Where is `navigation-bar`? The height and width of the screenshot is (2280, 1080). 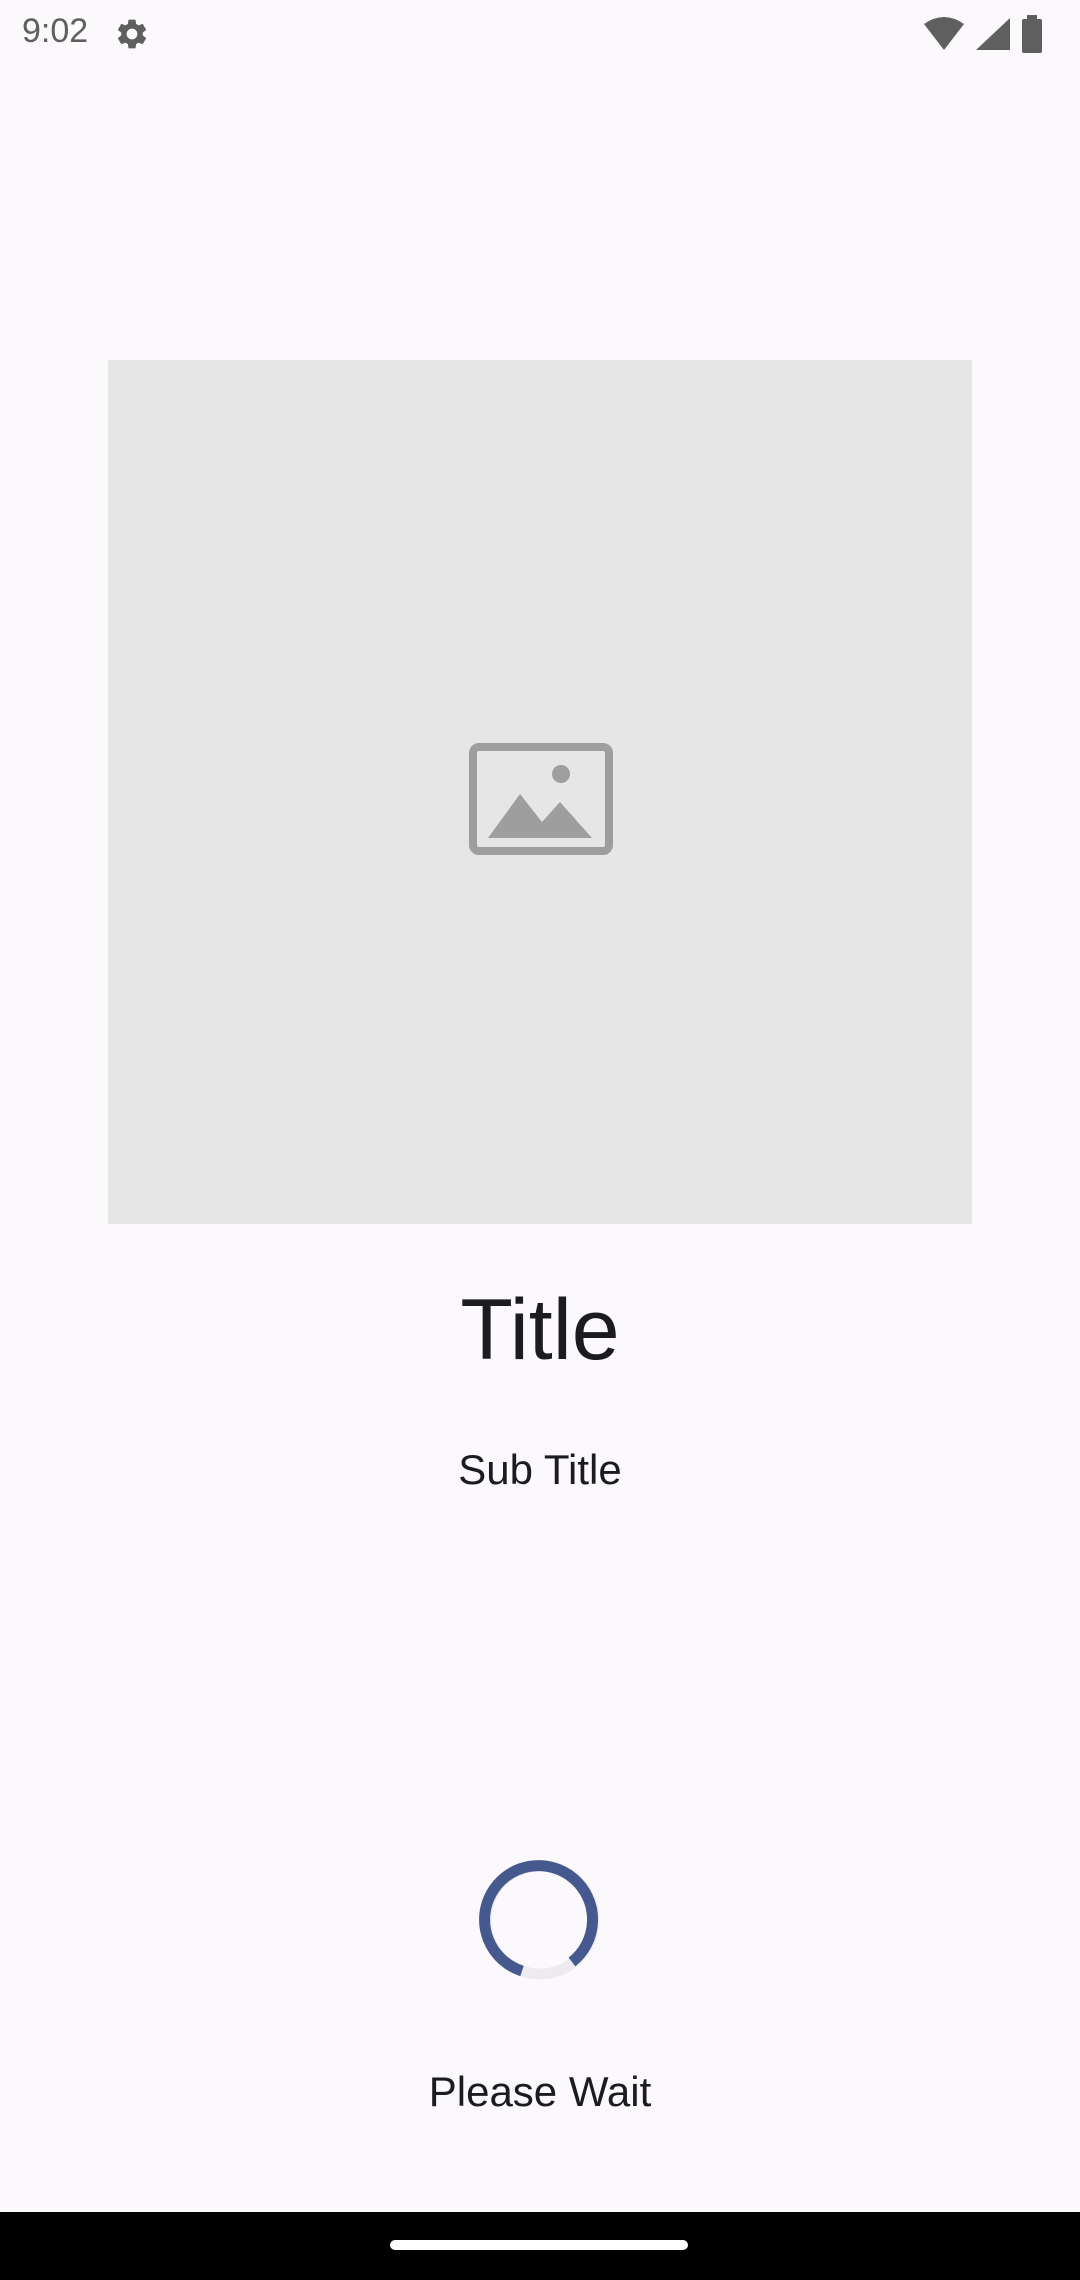
navigation-bar is located at coordinates (540, 2246).